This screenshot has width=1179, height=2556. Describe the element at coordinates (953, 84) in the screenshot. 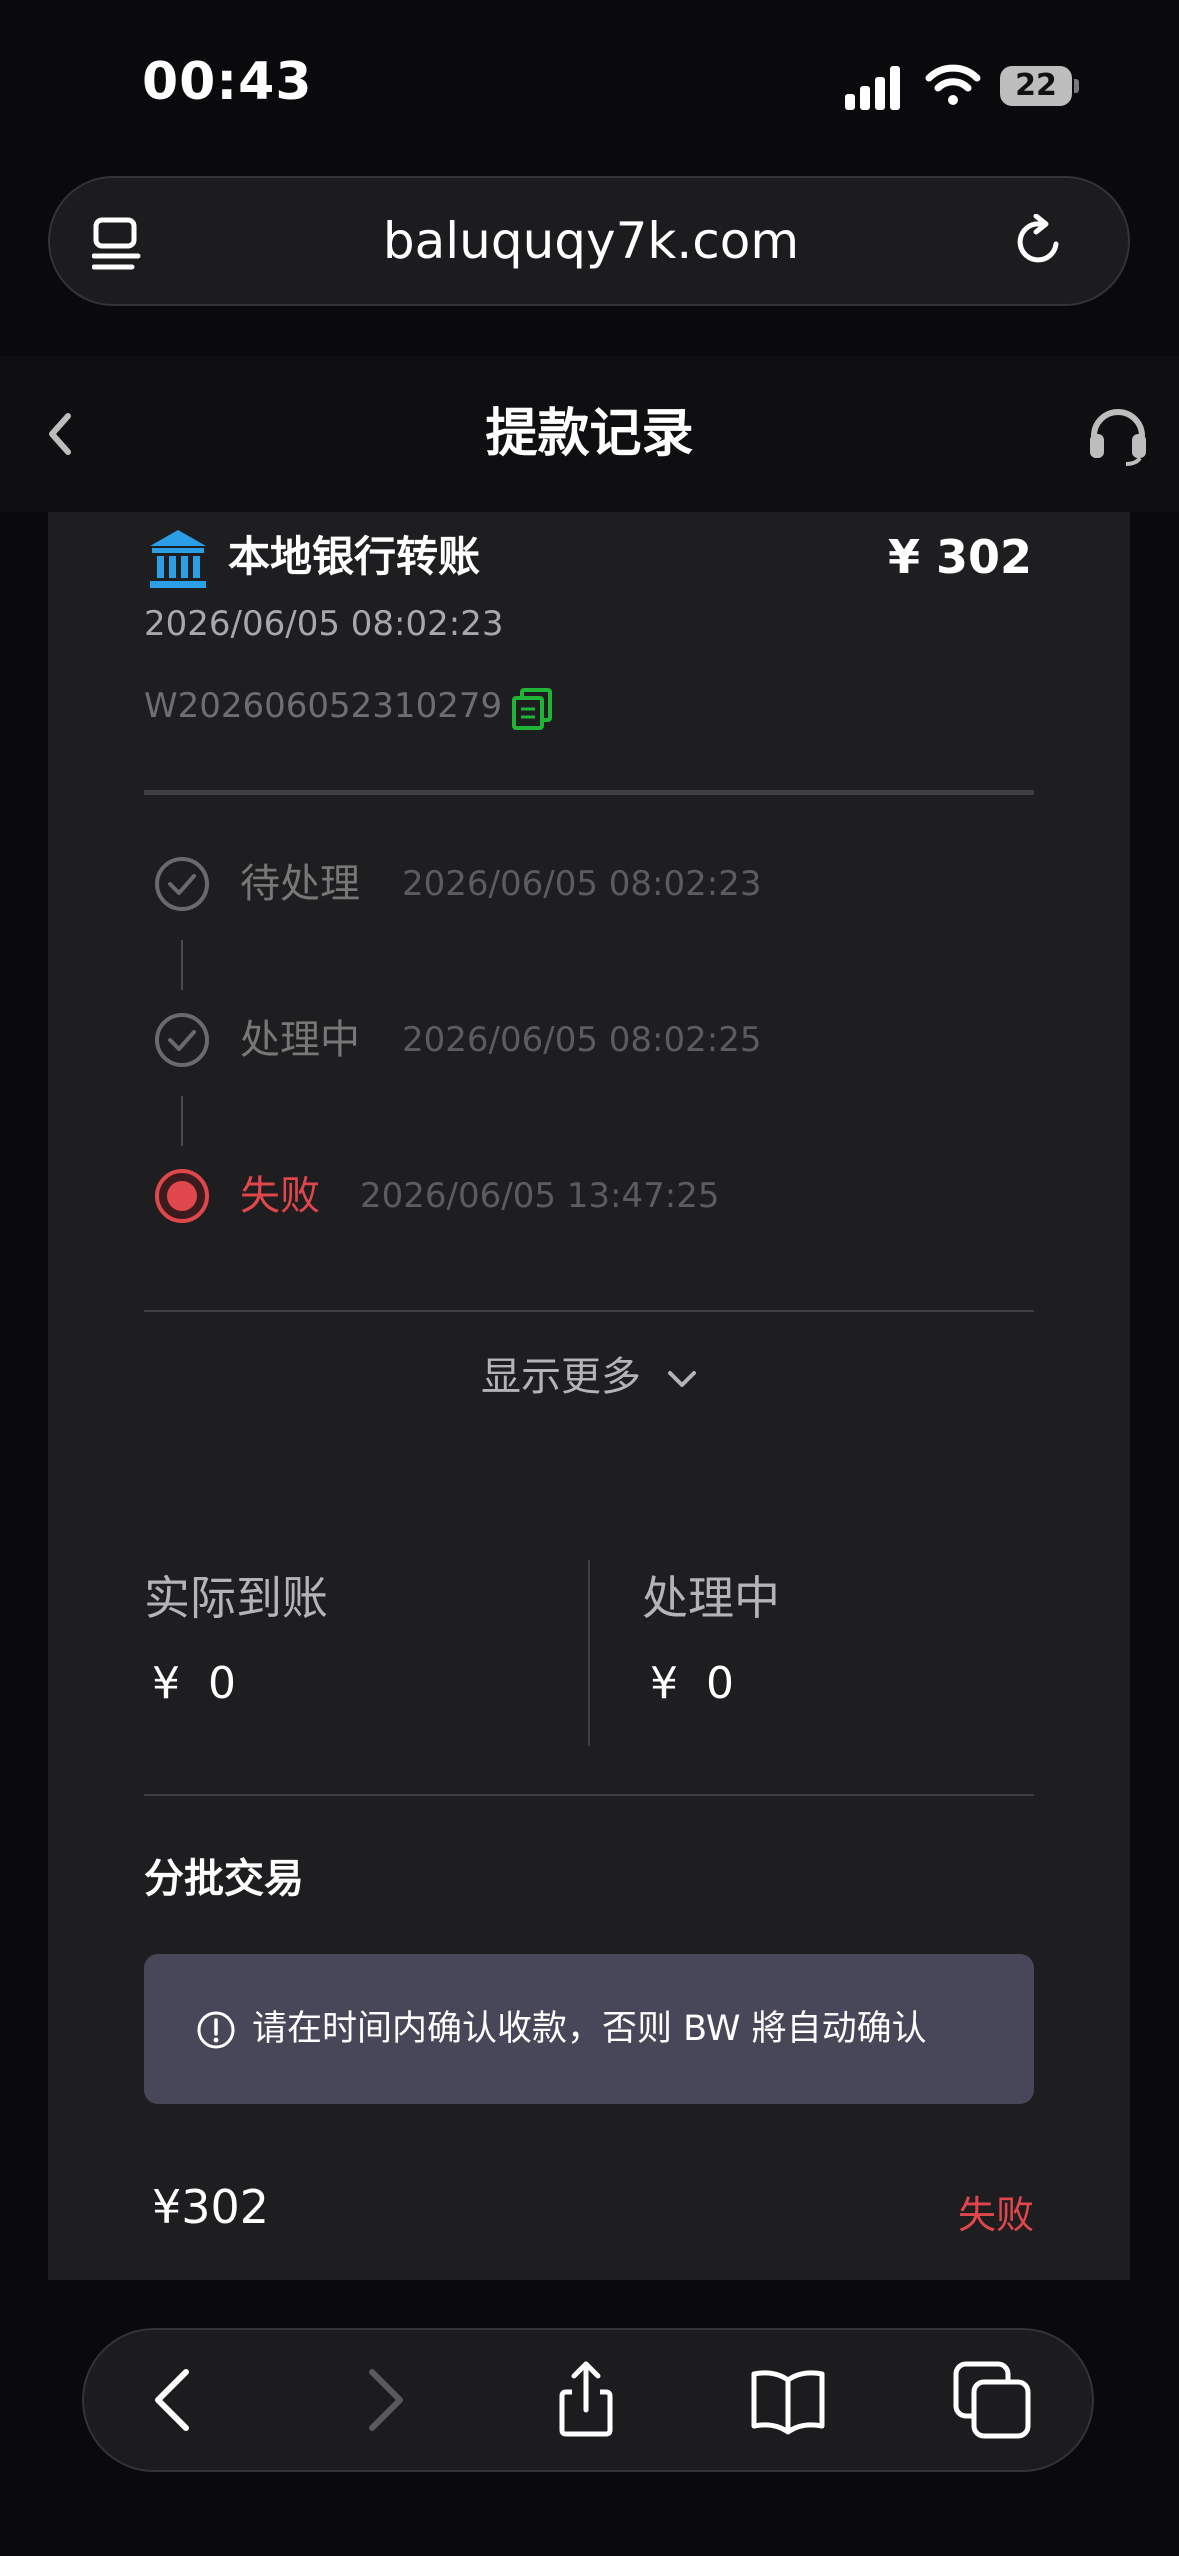

I see `wifi-icon` at that location.